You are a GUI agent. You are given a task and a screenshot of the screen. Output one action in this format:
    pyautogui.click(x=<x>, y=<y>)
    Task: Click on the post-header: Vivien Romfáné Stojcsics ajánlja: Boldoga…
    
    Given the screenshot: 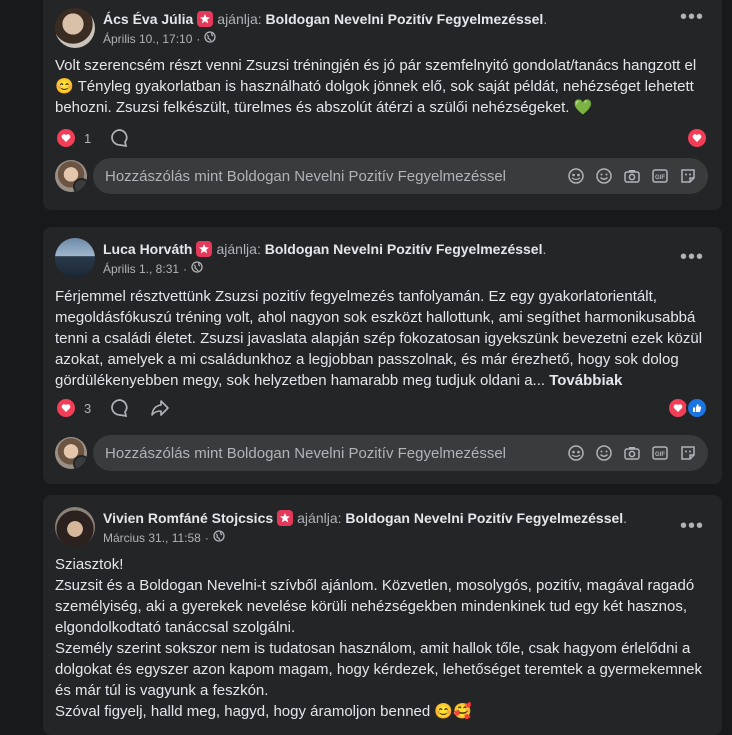 What is the action you would take?
    pyautogui.click(x=341, y=527)
    